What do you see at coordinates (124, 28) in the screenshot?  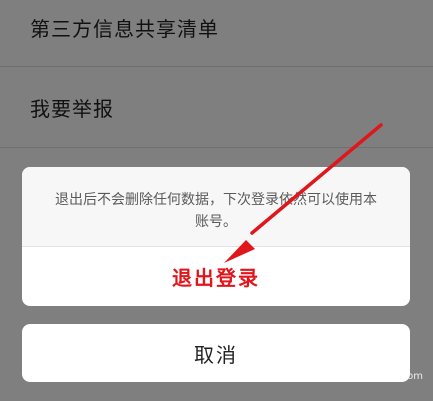 I see `settings-item-label: 第三方信息共享清单` at bounding box center [124, 28].